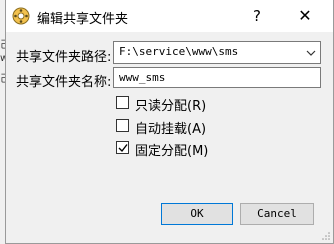  Describe the element at coordinates (83, 19) in the screenshot. I see `dialog-title: 编辑共享文件夹` at that location.